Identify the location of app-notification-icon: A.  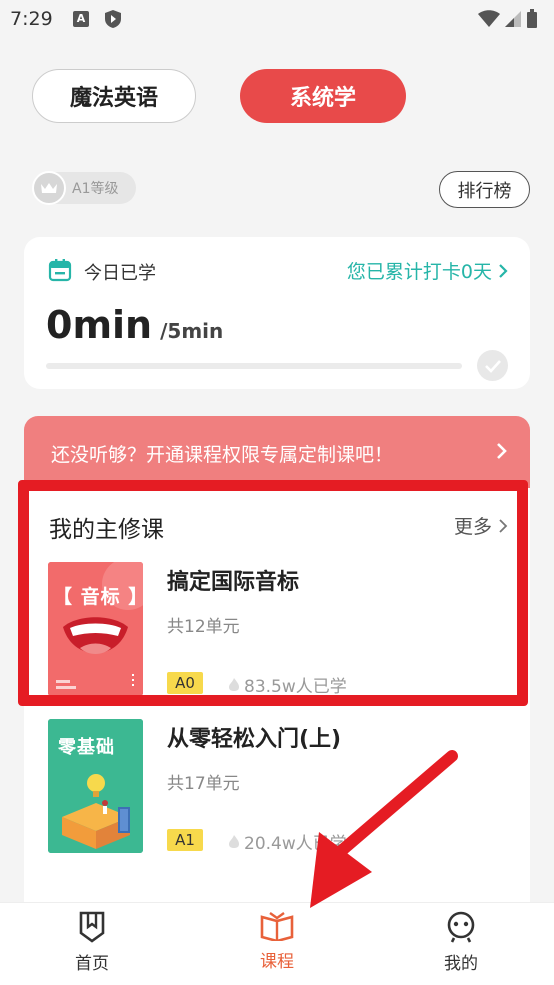
(81, 19).